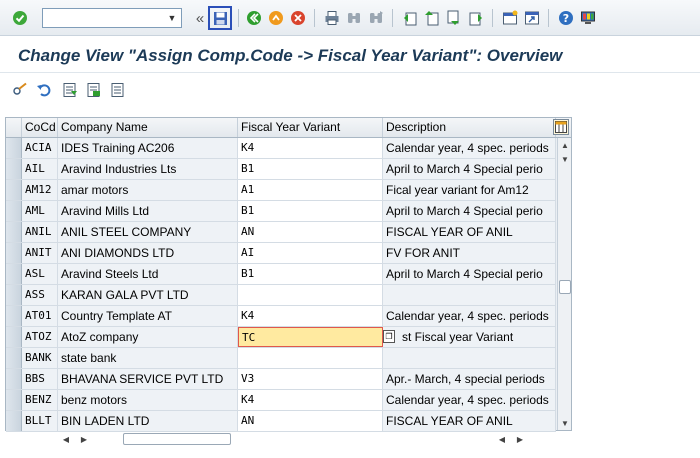 The height and width of the screenshot is (458, 700). I want to click on cell-company-code: ASL, so click(40, 274).